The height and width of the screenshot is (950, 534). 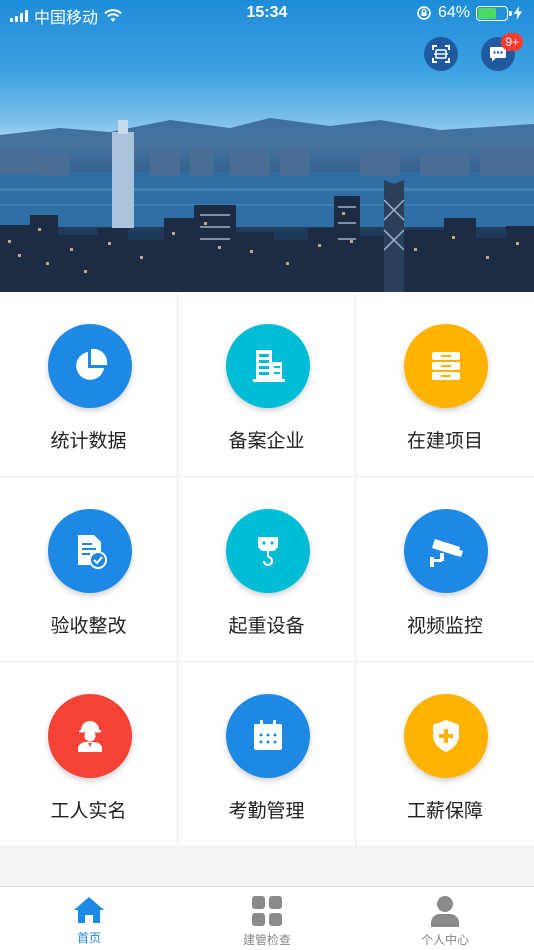 I want to click on tab-construction-inspection: 建管检查, so click(x=267, y=918).